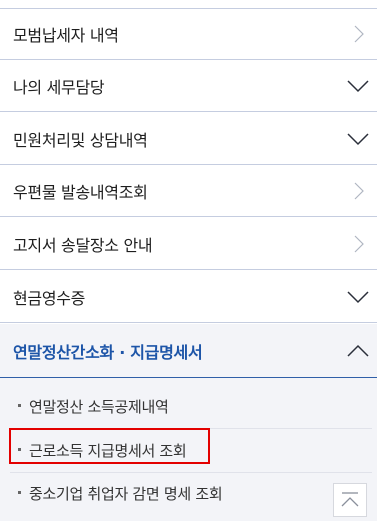 The image size is (377, 521). I want to click on submenu-item-deduction-details: 연말정산 소득공제내역, so click(93, 406).